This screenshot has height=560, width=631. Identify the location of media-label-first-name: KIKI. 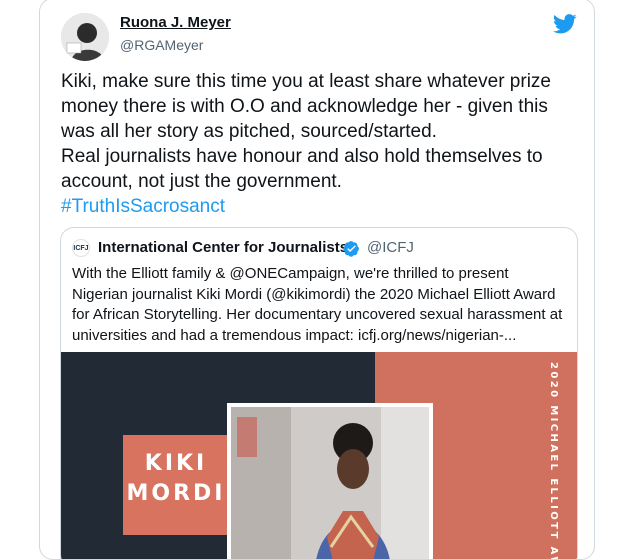
(176, 463).